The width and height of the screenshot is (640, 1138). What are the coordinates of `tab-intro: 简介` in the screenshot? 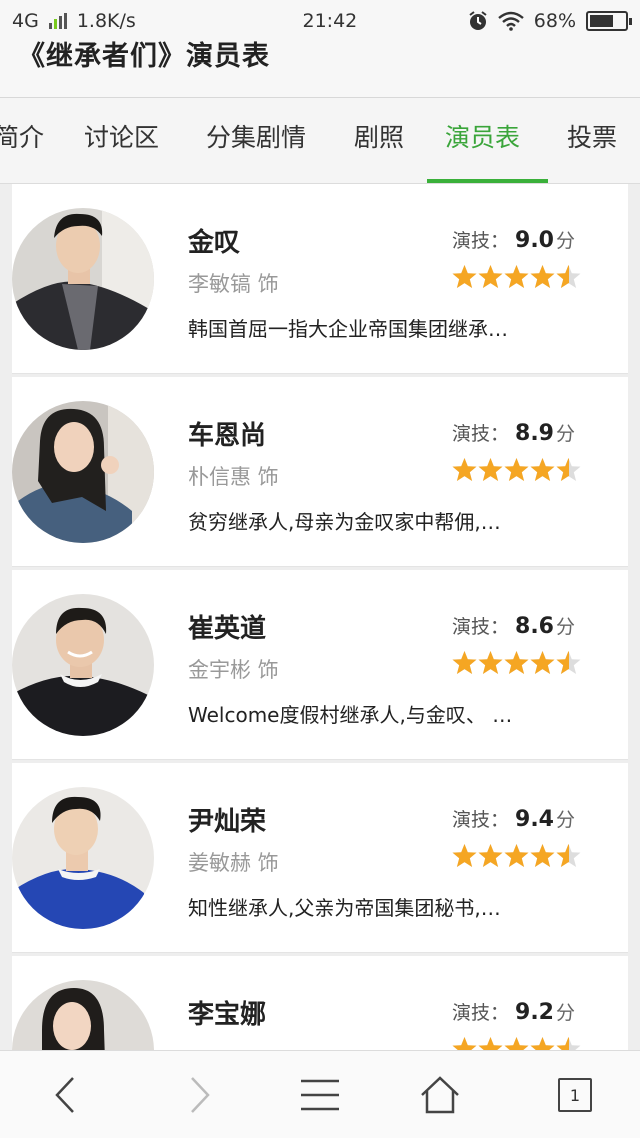 It's located at (22, 141).